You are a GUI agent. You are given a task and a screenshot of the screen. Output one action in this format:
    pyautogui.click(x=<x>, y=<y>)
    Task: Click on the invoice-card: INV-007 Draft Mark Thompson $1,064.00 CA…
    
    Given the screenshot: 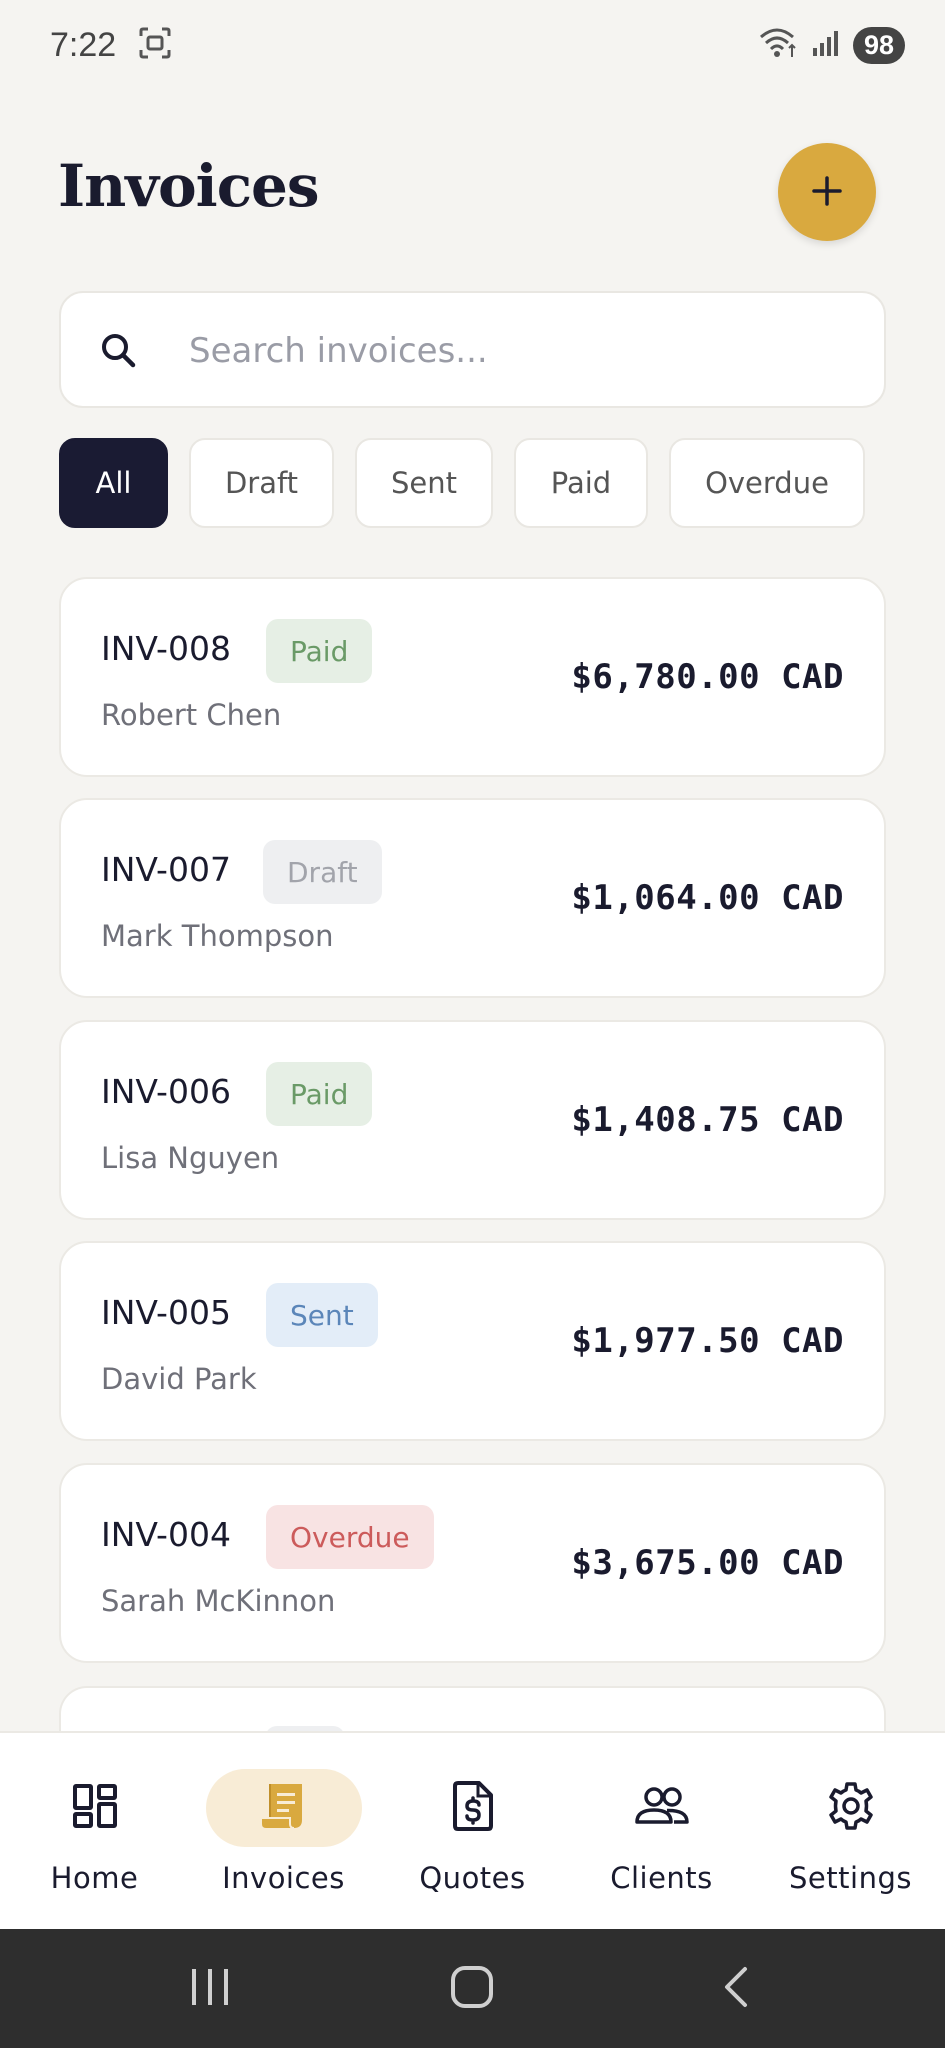 What is the action you would take?
    pyautogui.click(x=472, y=898)
    